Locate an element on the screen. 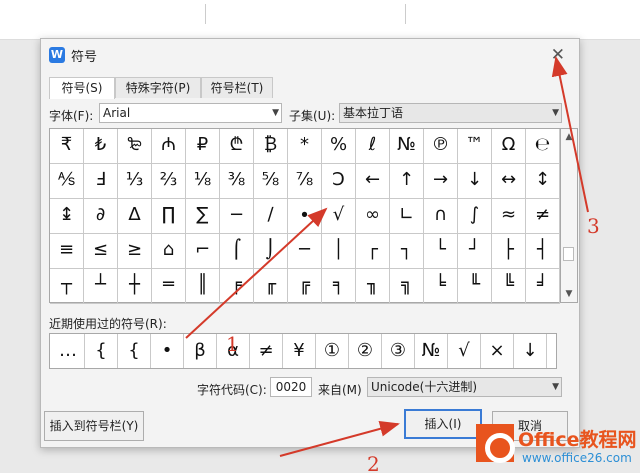 This screenshot has width=640, height=473. office-logo-icon is located at coordinates (495, 443).